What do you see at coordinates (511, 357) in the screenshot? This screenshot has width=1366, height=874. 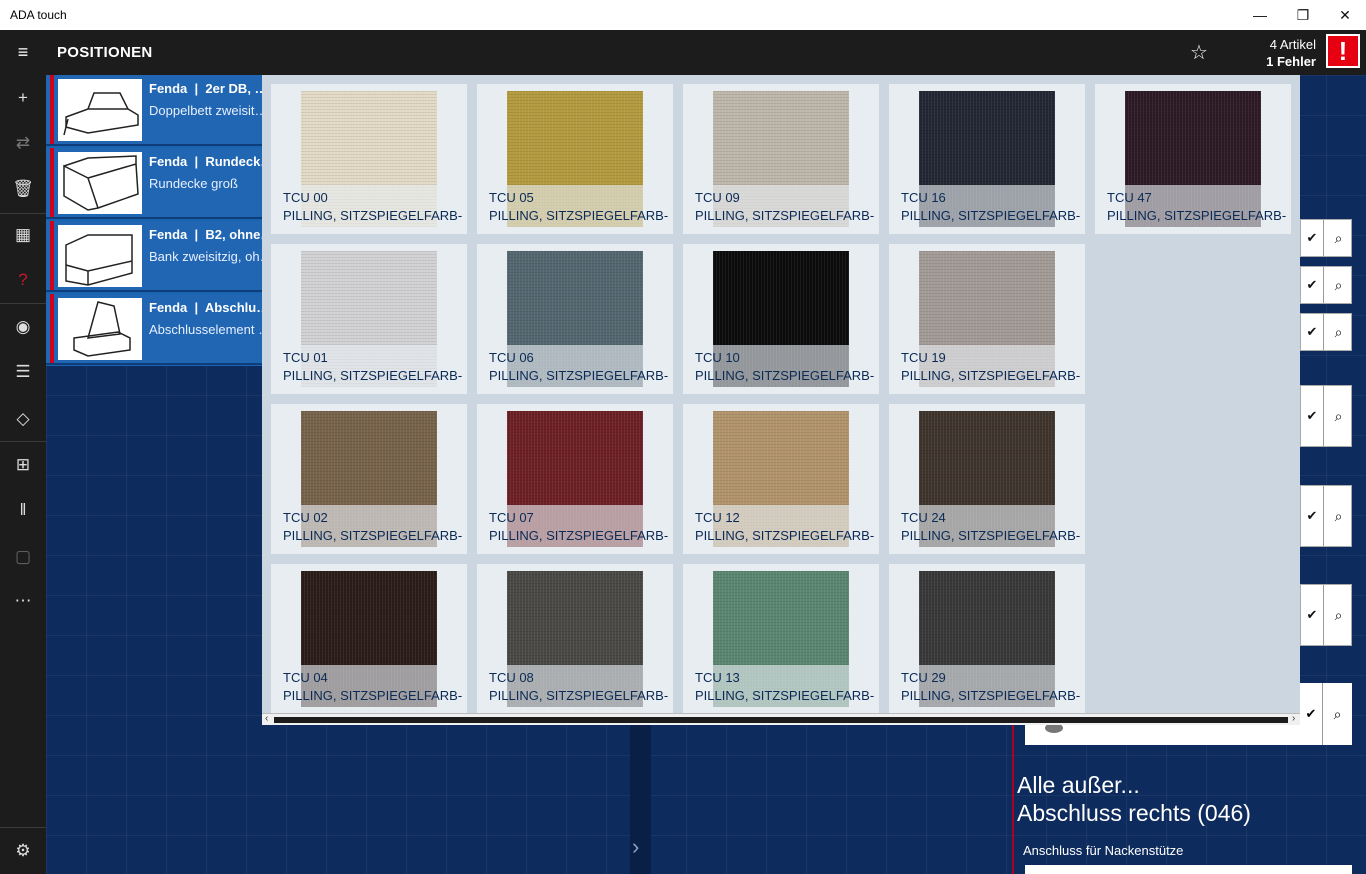 I see `fabric-code: TCU 06` at bounding box center [511, 357].